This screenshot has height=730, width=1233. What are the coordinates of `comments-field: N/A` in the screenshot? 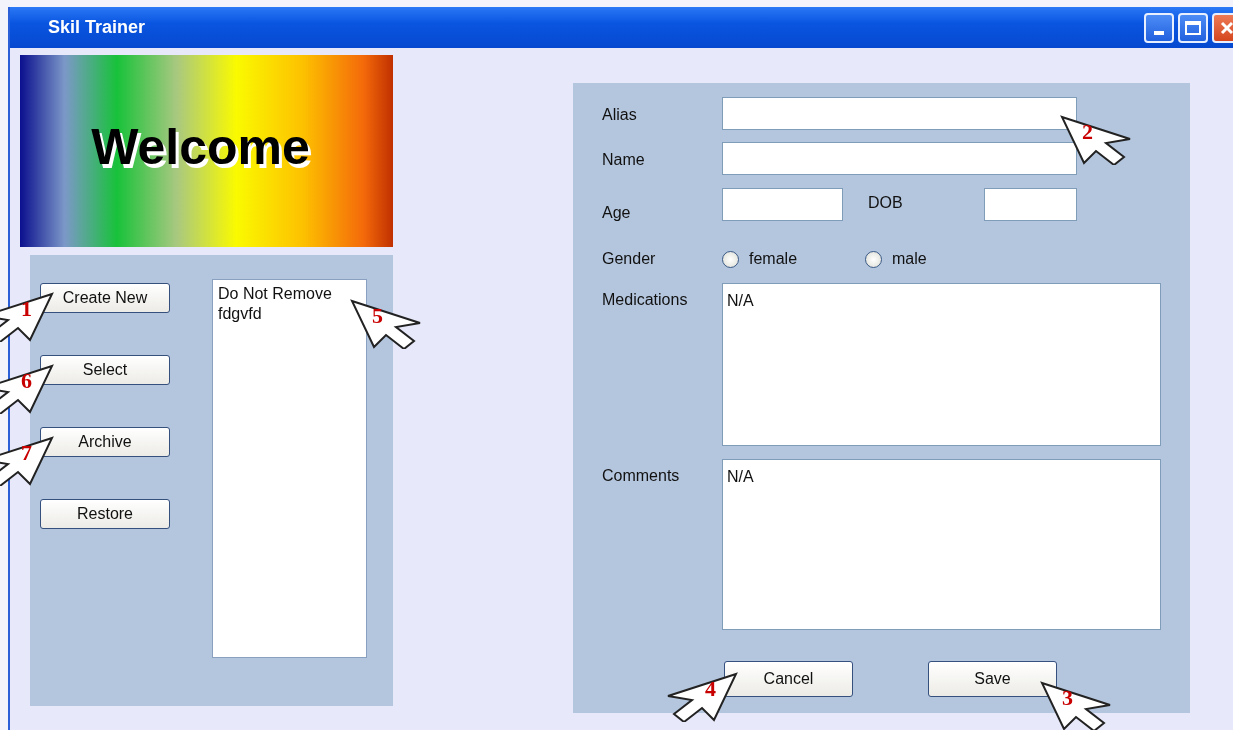 It's located at (941, 544).